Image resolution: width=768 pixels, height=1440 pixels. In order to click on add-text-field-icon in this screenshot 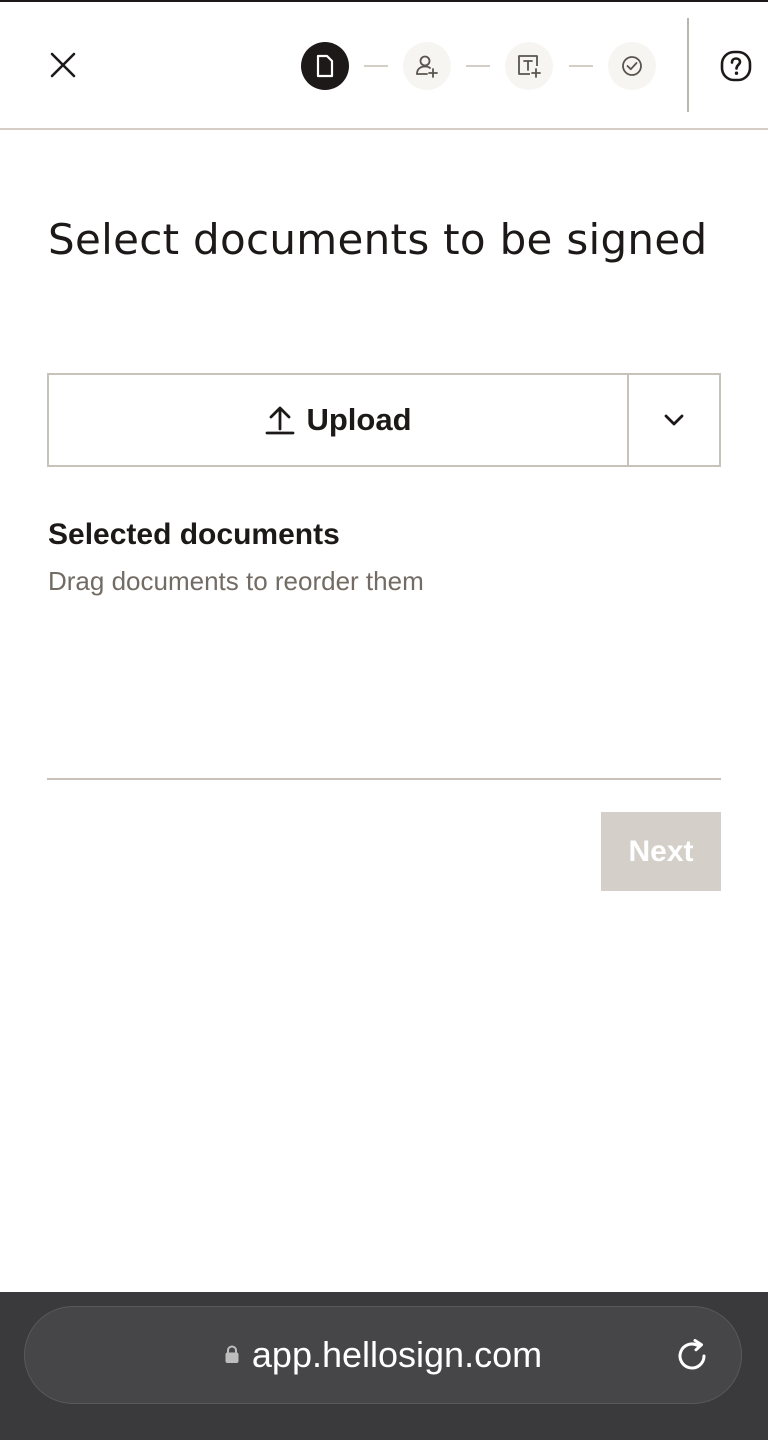, I will do `click(529, 66)`.